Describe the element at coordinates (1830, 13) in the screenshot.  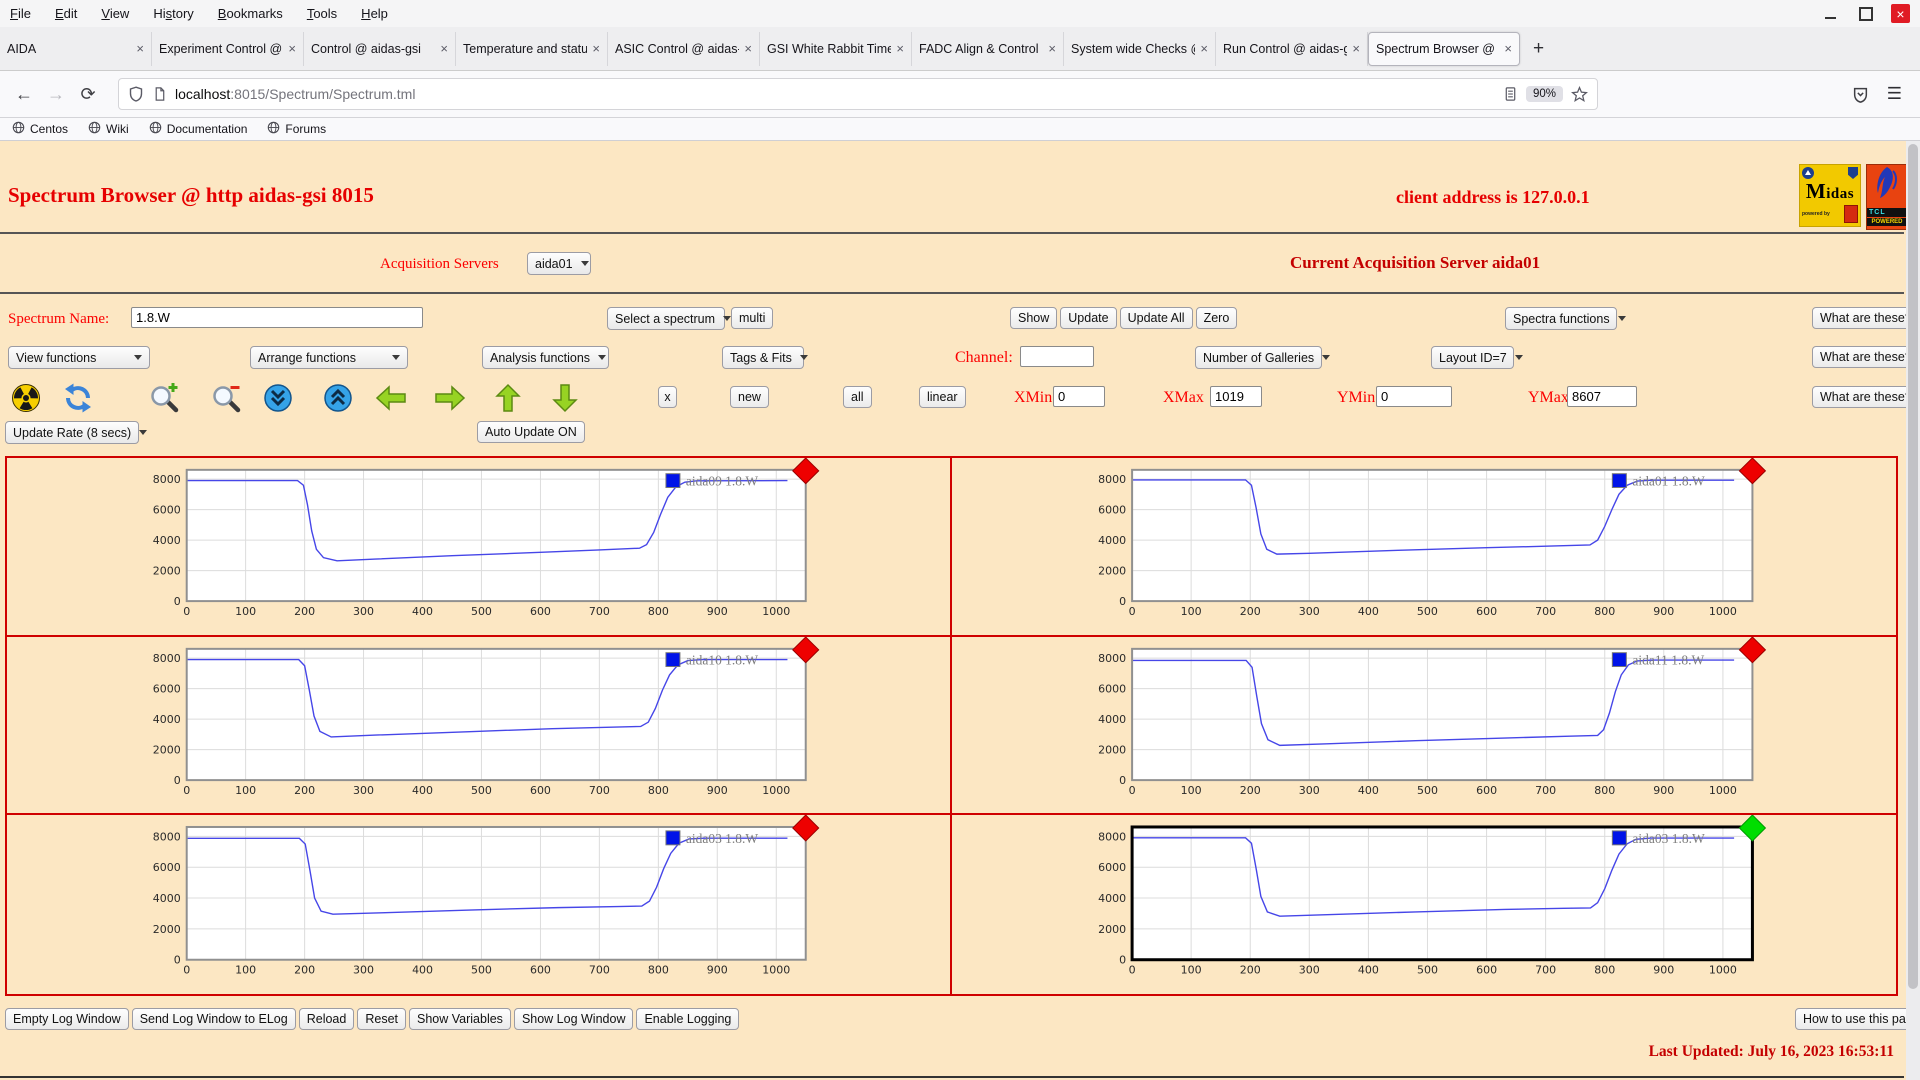
I see `minimize-button` at that location.